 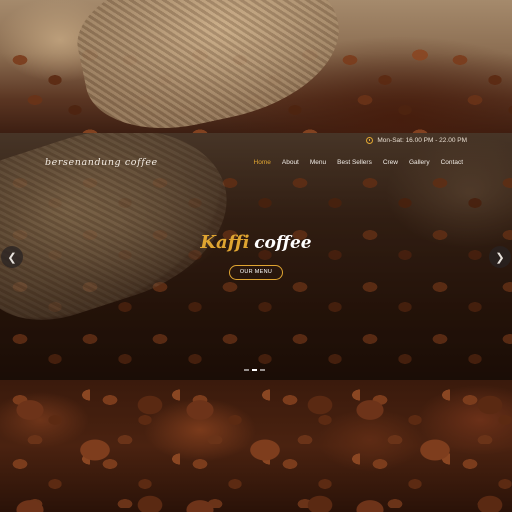 I want to click on slider-prev-button: ❮, so click(x=12, y=257).